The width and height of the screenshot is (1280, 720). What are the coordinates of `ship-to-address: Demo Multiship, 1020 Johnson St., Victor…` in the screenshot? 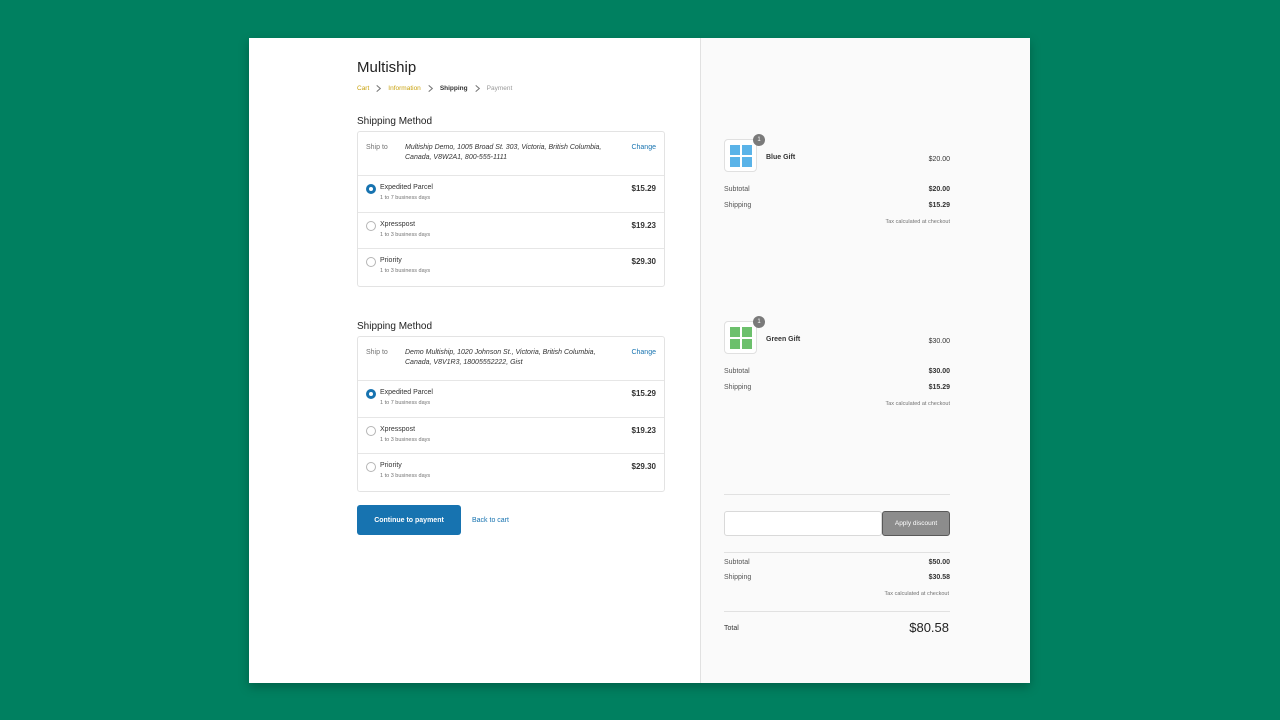 It's located at (500, 357).